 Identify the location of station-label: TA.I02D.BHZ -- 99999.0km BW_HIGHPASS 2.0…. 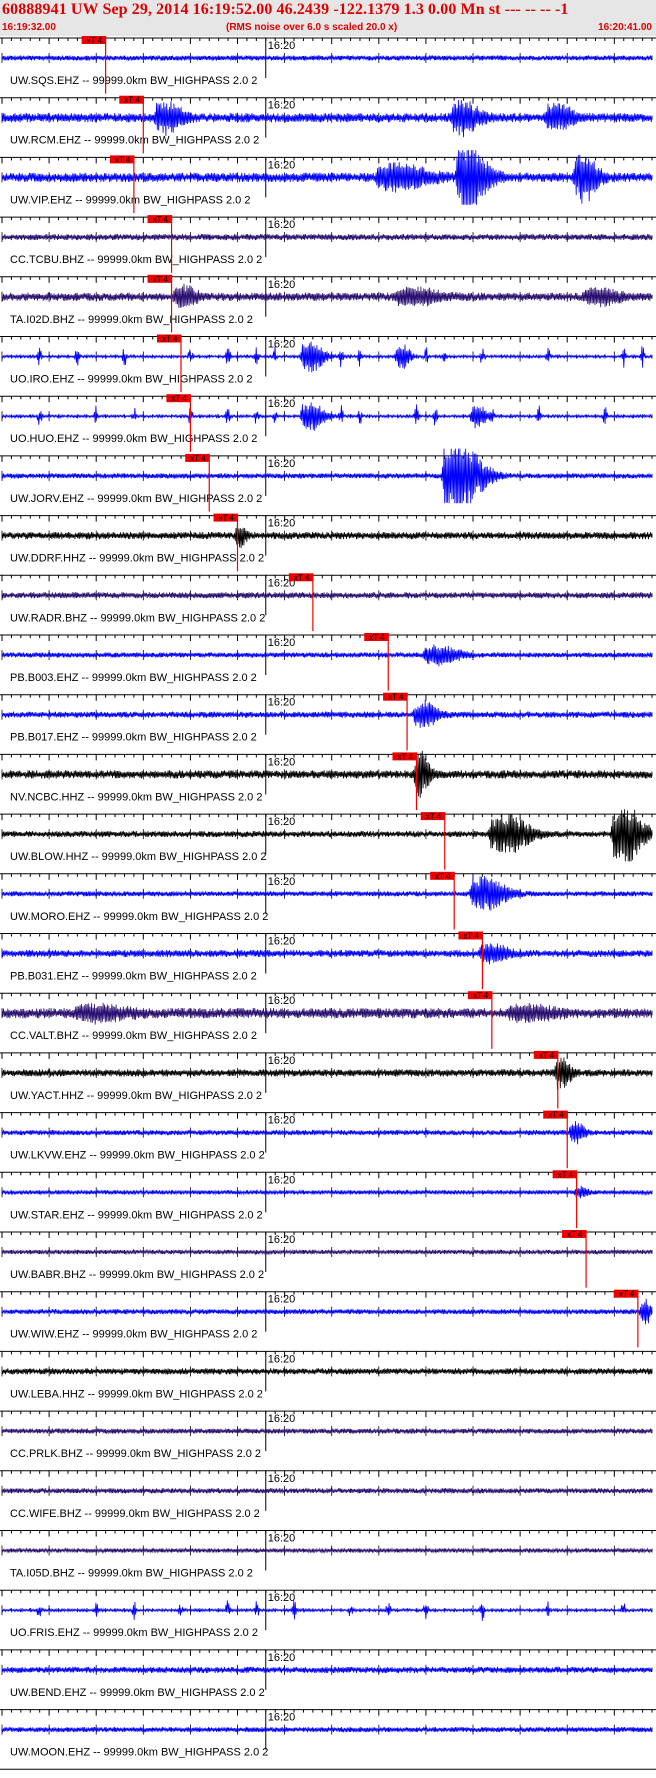
(131, 320).